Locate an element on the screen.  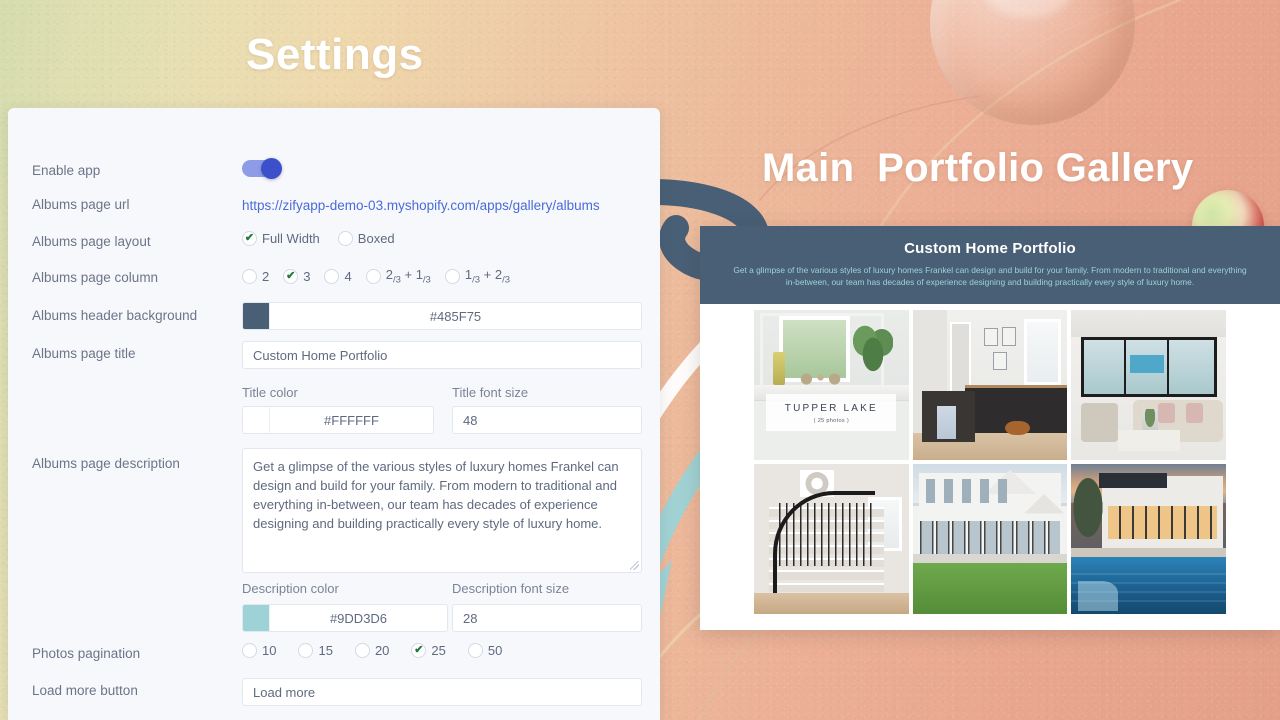
enable-app-toggle is located at coordinates (262, 168).